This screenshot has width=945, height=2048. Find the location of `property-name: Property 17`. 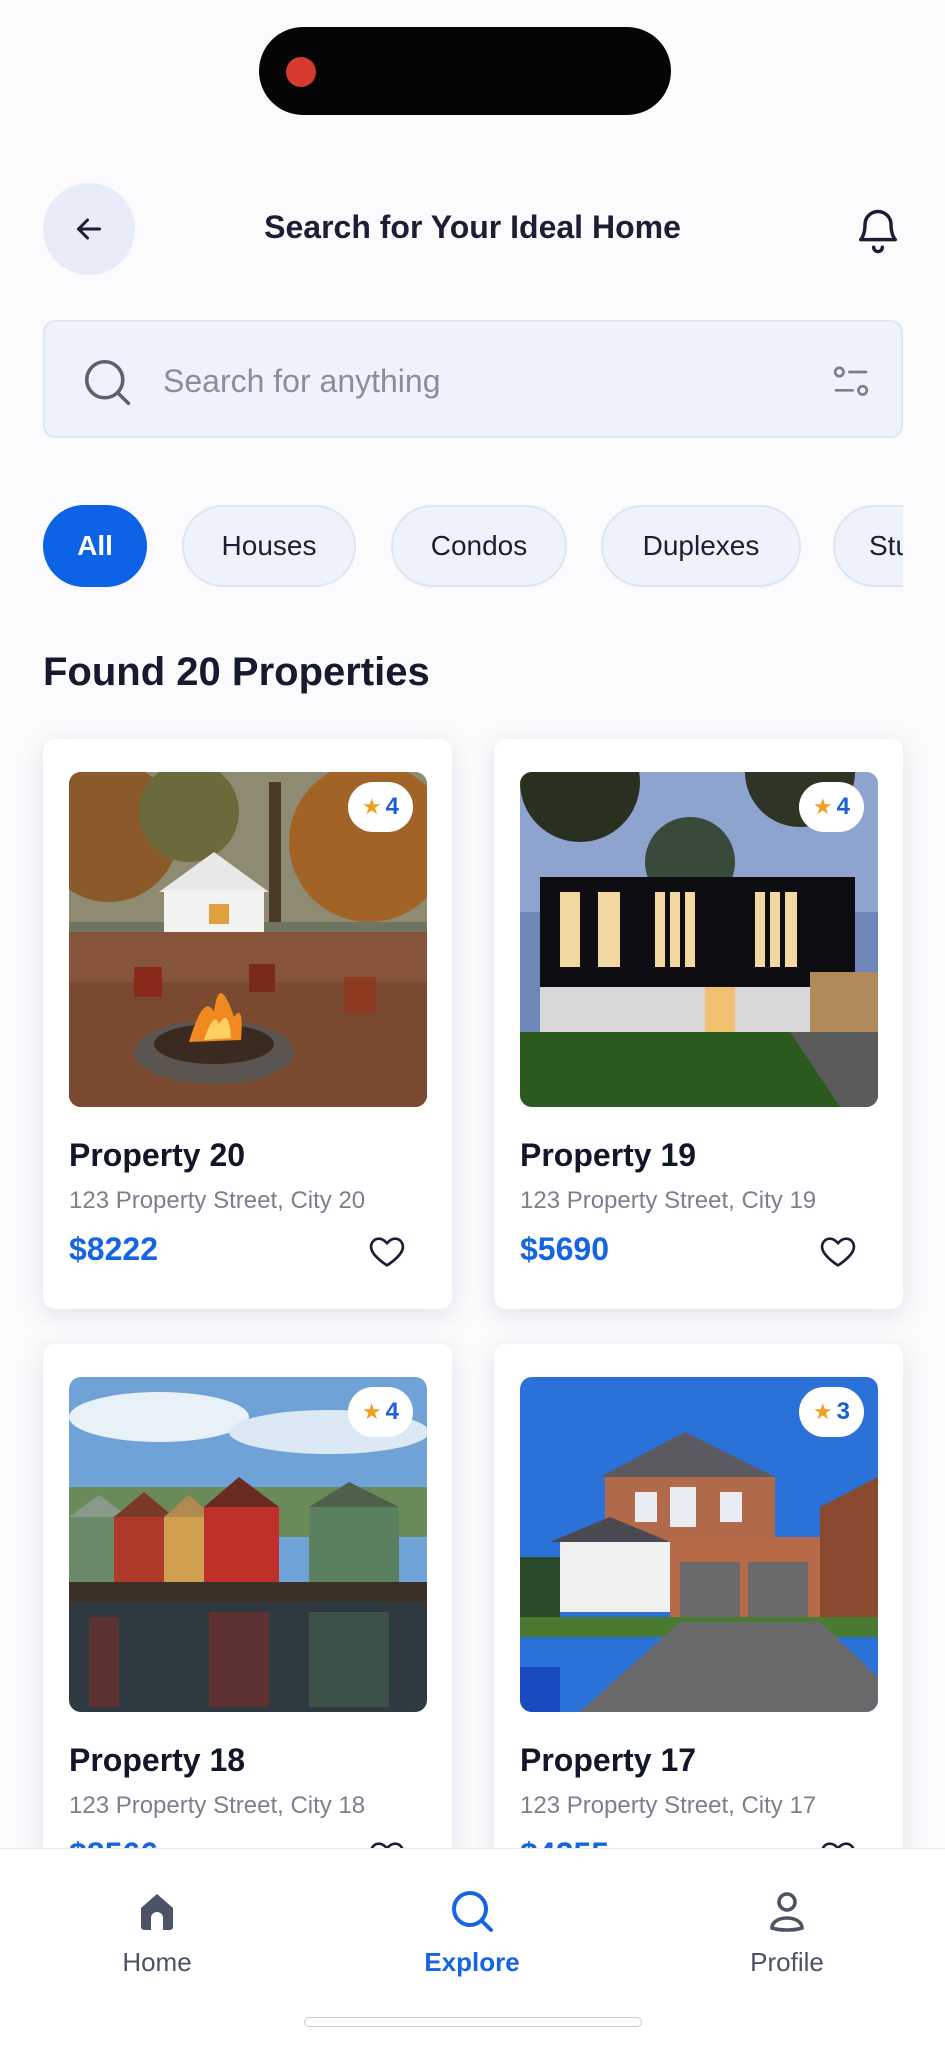

property-name: Property 17 is located at coordinates (608, 1760).